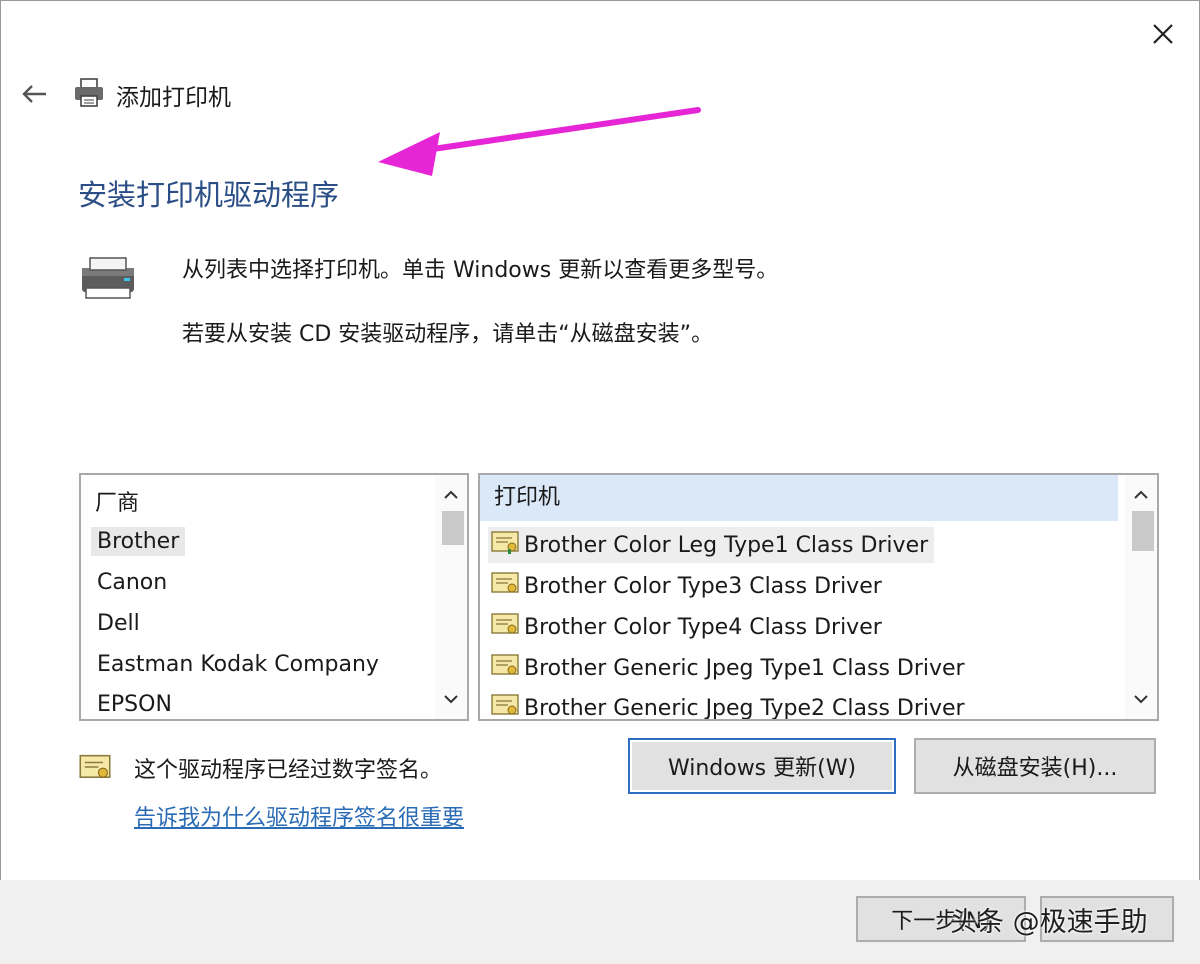  I want to click on window-title: 添加打印机, so click(173, 98).